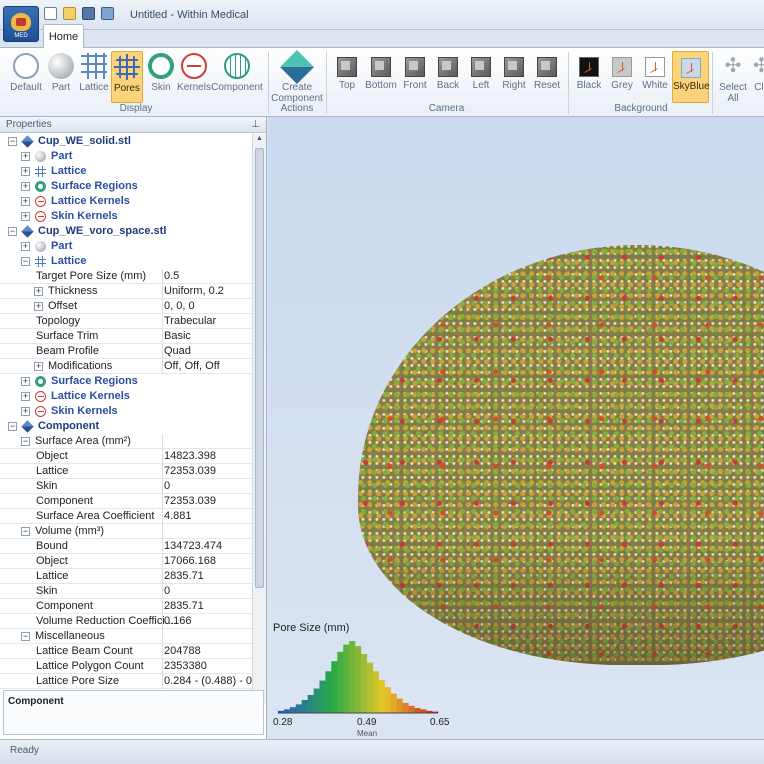 The image size is (764, 764). What do you see at coordinates (237, 76) in the screenshot?
I see `display-component-button: Component` at bounding box center [237, 76].